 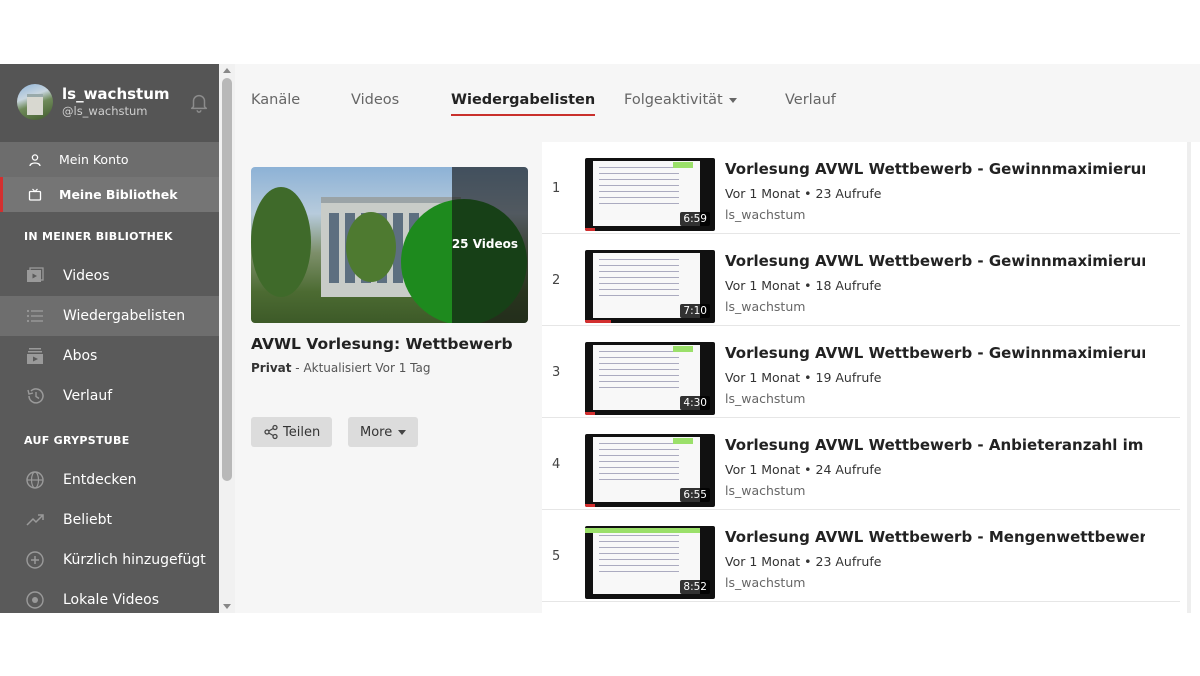 What do you see at coordinates (556, 188) in the screenshot?
I see `video-index: 1` at bounding box center [556, 188].